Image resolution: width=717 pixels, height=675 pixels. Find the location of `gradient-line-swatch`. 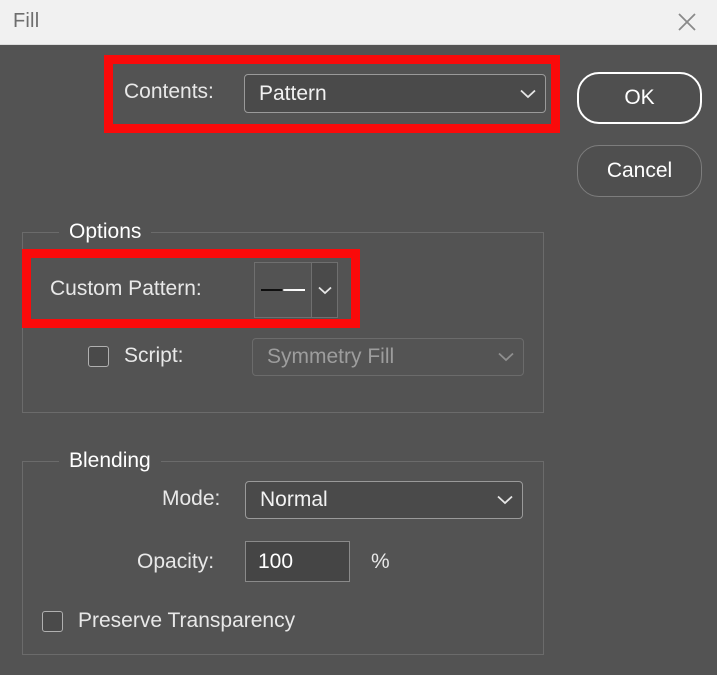

gradient-line-swatch is located at coordinates (283, 290).